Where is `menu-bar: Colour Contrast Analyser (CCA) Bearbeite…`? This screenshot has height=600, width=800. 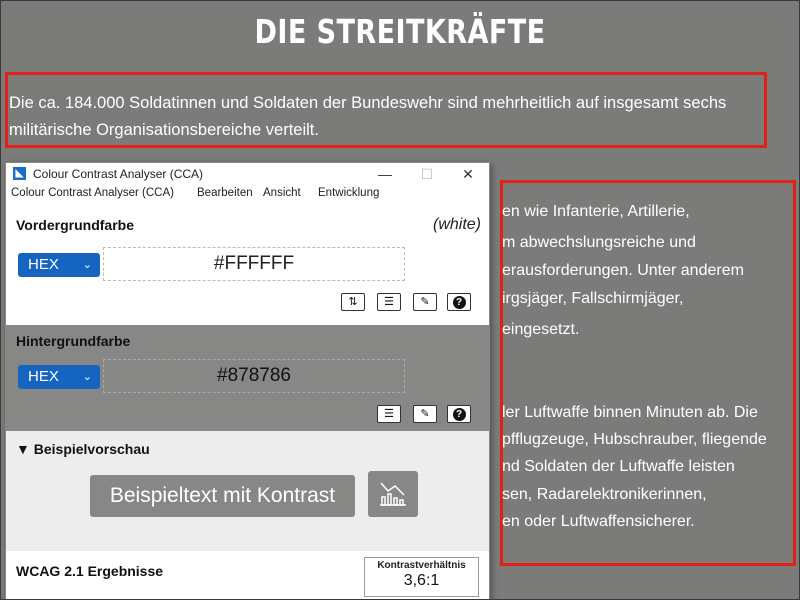
menu-bar: Colour Contrast Analyser (CCA) Bearbeite… is located at coordinates (247, 194).